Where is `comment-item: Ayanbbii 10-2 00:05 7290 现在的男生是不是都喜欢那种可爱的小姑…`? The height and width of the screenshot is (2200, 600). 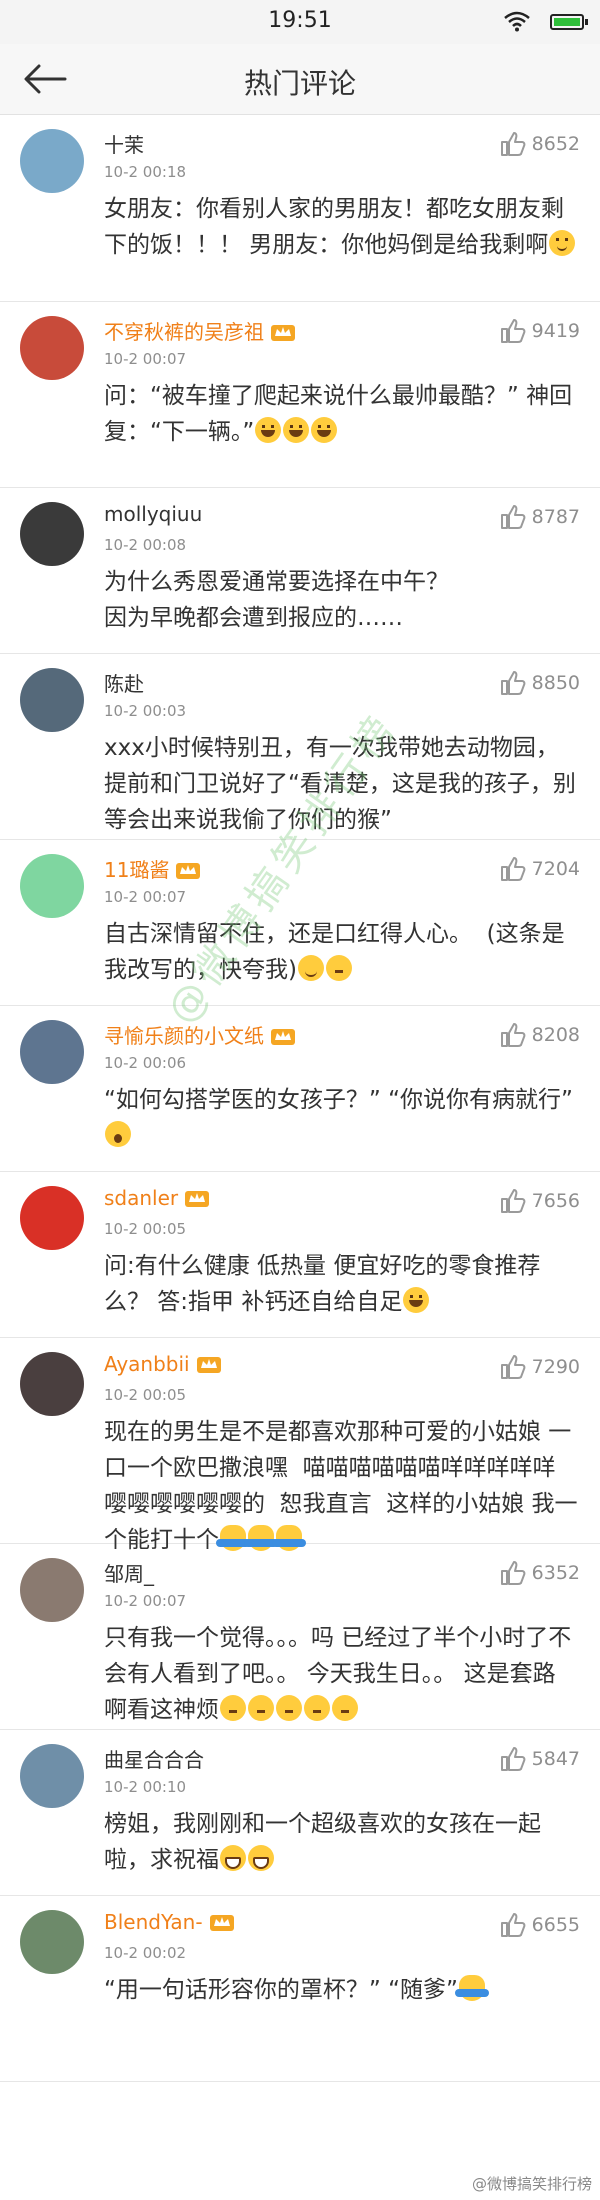
comment-item: Ayanbbii 10-2 00:05 7290 现在的男生是不是都喜欢那种可爱的小姑… is located at coordinates (300, 1445).